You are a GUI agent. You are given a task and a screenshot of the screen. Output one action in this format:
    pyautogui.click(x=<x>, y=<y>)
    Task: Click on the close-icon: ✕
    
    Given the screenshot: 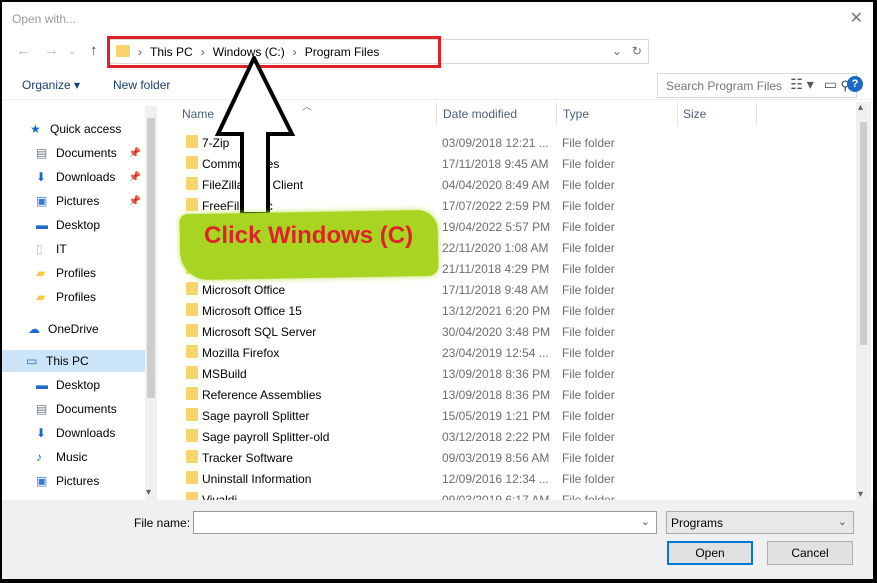 What is the action you would take?
    pyautogui.click(x=856, y=18)
    